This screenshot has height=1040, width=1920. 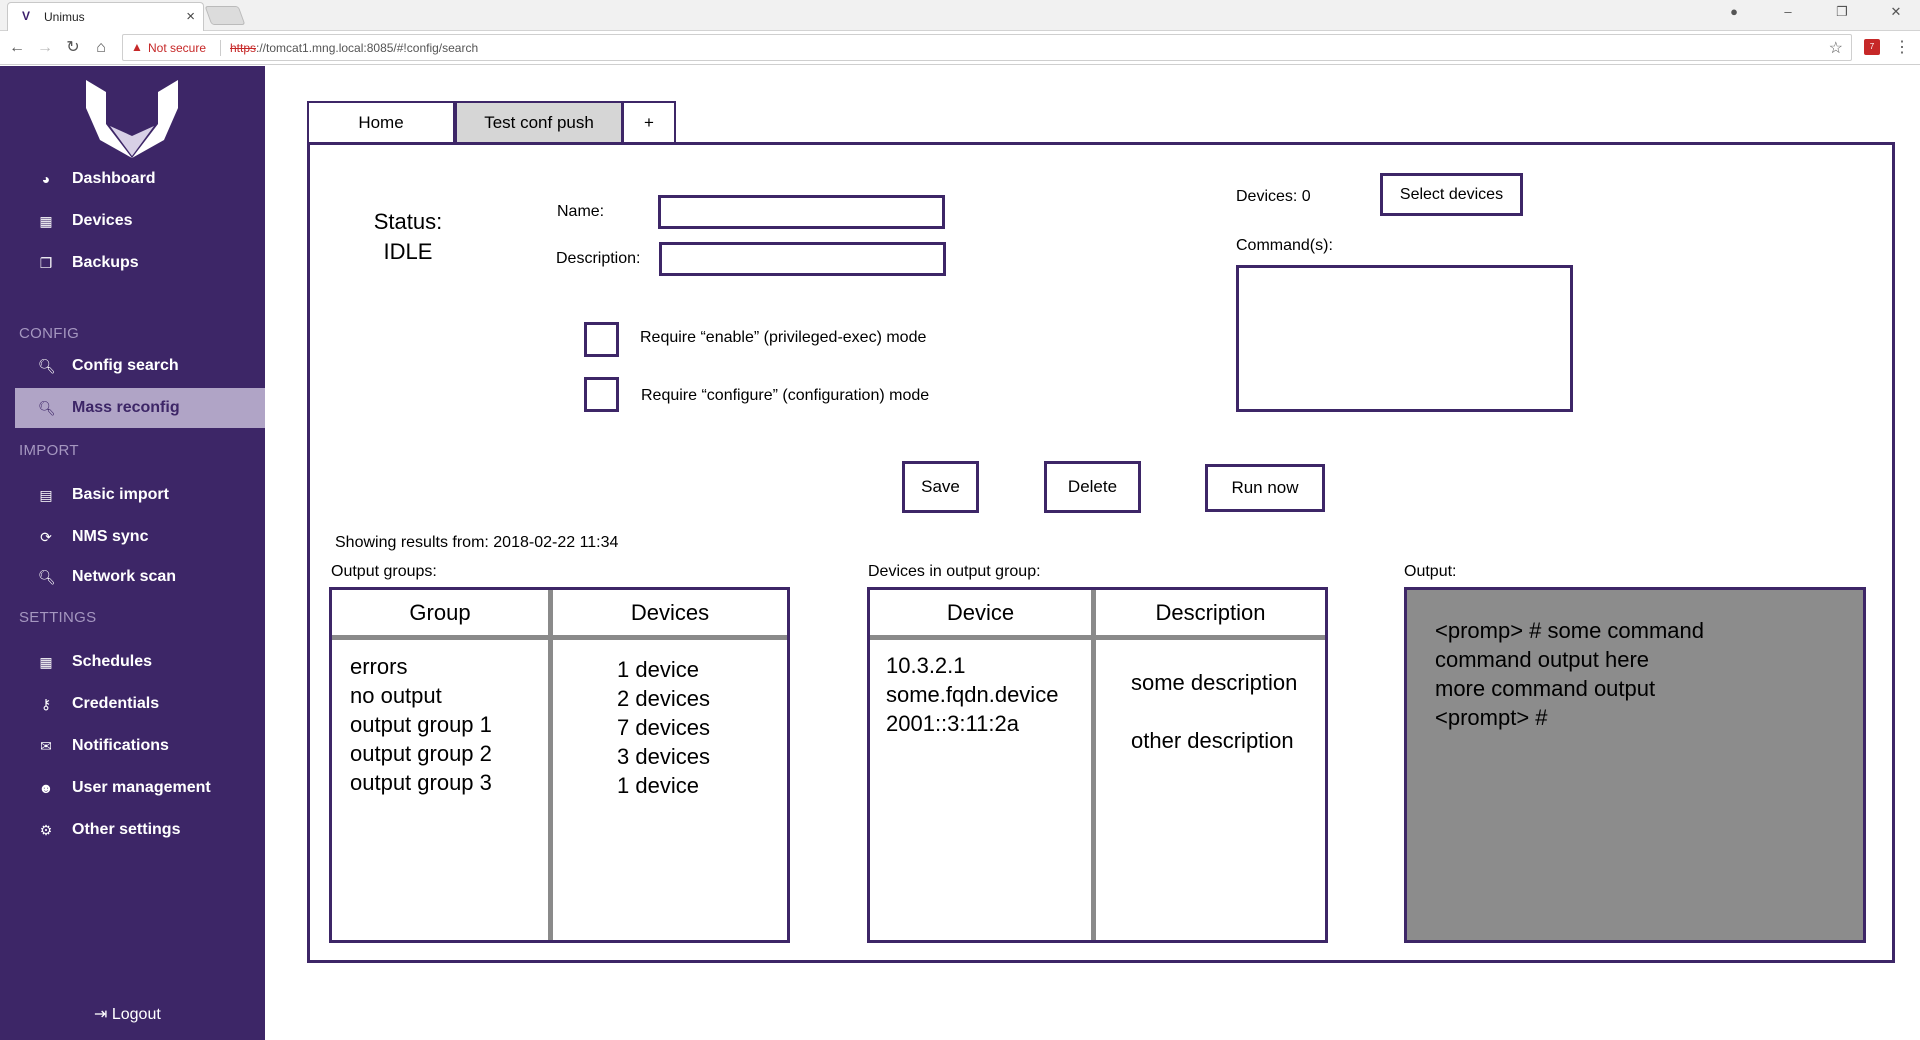 What do you see at coordinates (1788, 12) in the screenshot?
I see `minimize-icon: –` at bounding box center [1788, 12].